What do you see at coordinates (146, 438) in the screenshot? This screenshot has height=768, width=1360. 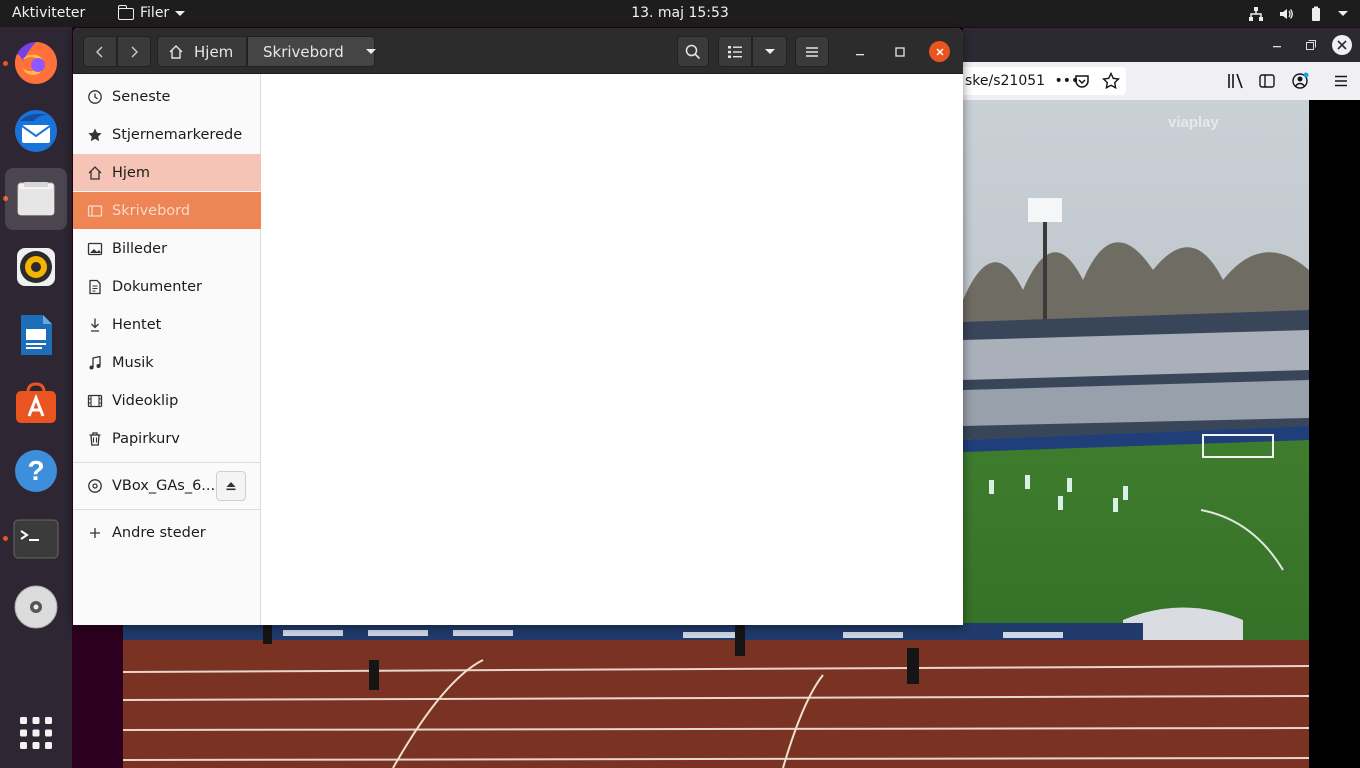 I see `sidebar-item-label: Papirkurv` at bounding box center [146, 438].